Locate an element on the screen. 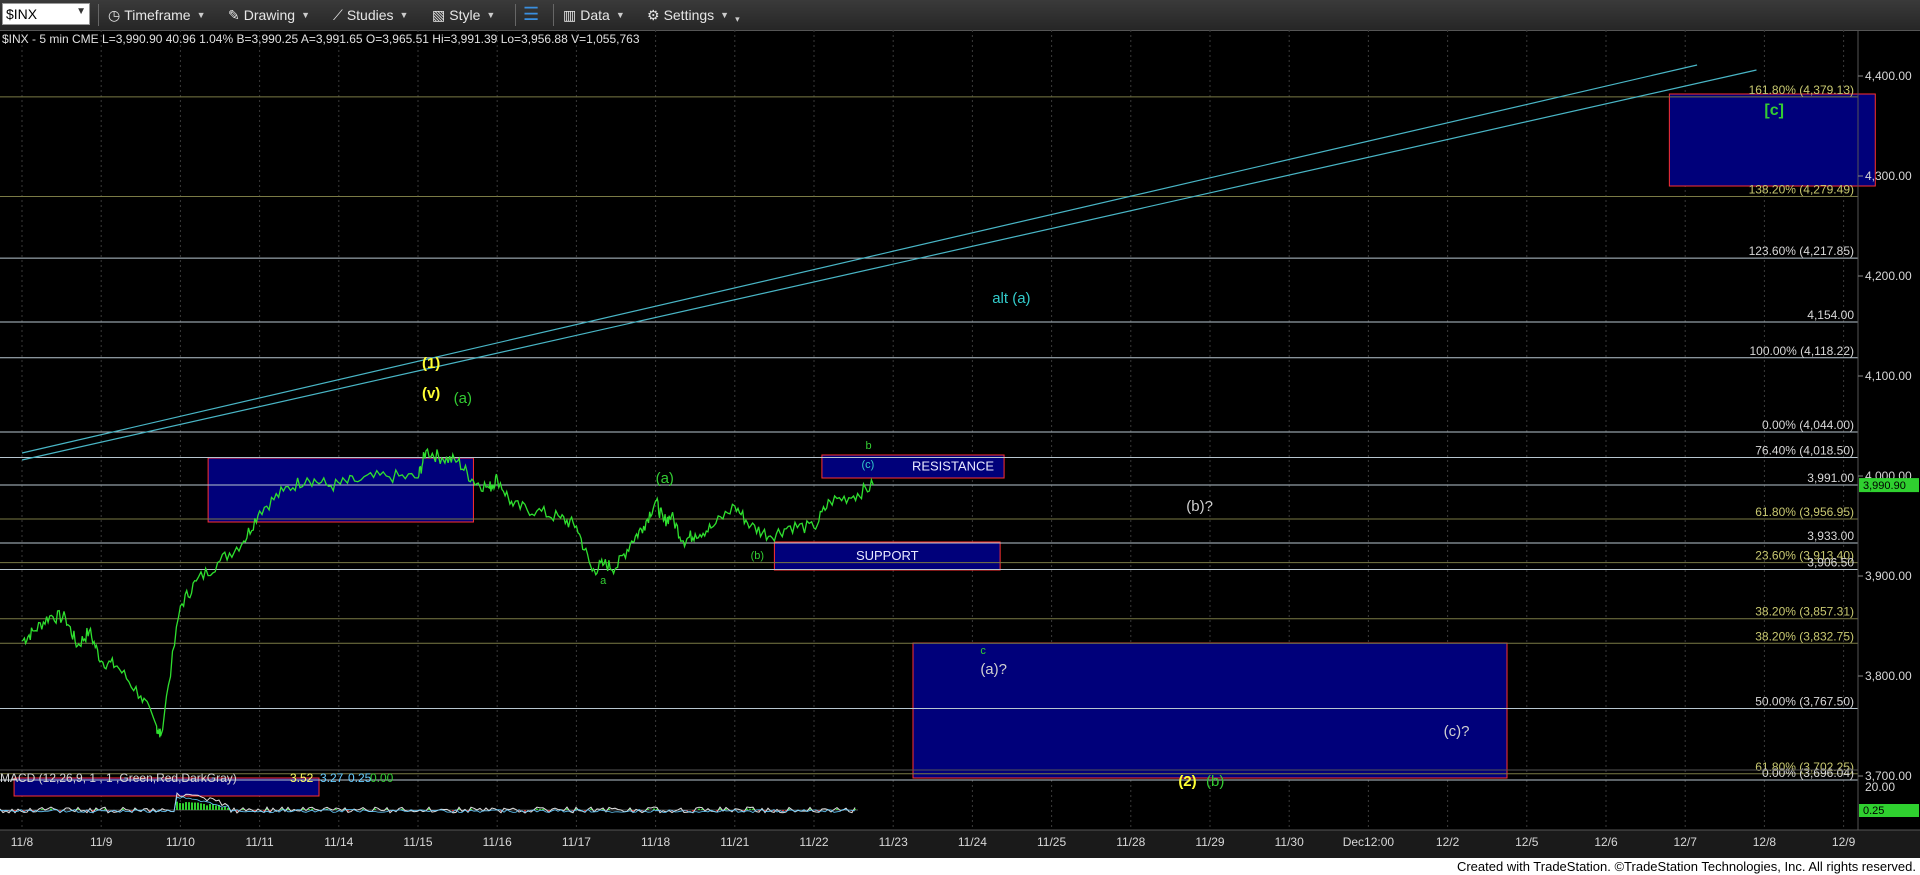  resistance-zone-label: RESISTANCE is located at coordinates (953, 466).